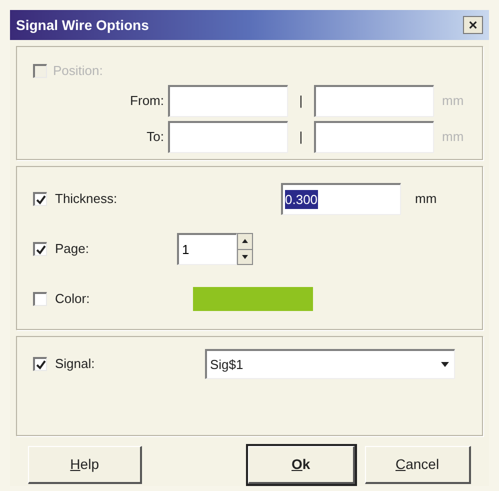 This screenshot has width=499, height=491. I want to click on color-swatch, so click(253, 299).